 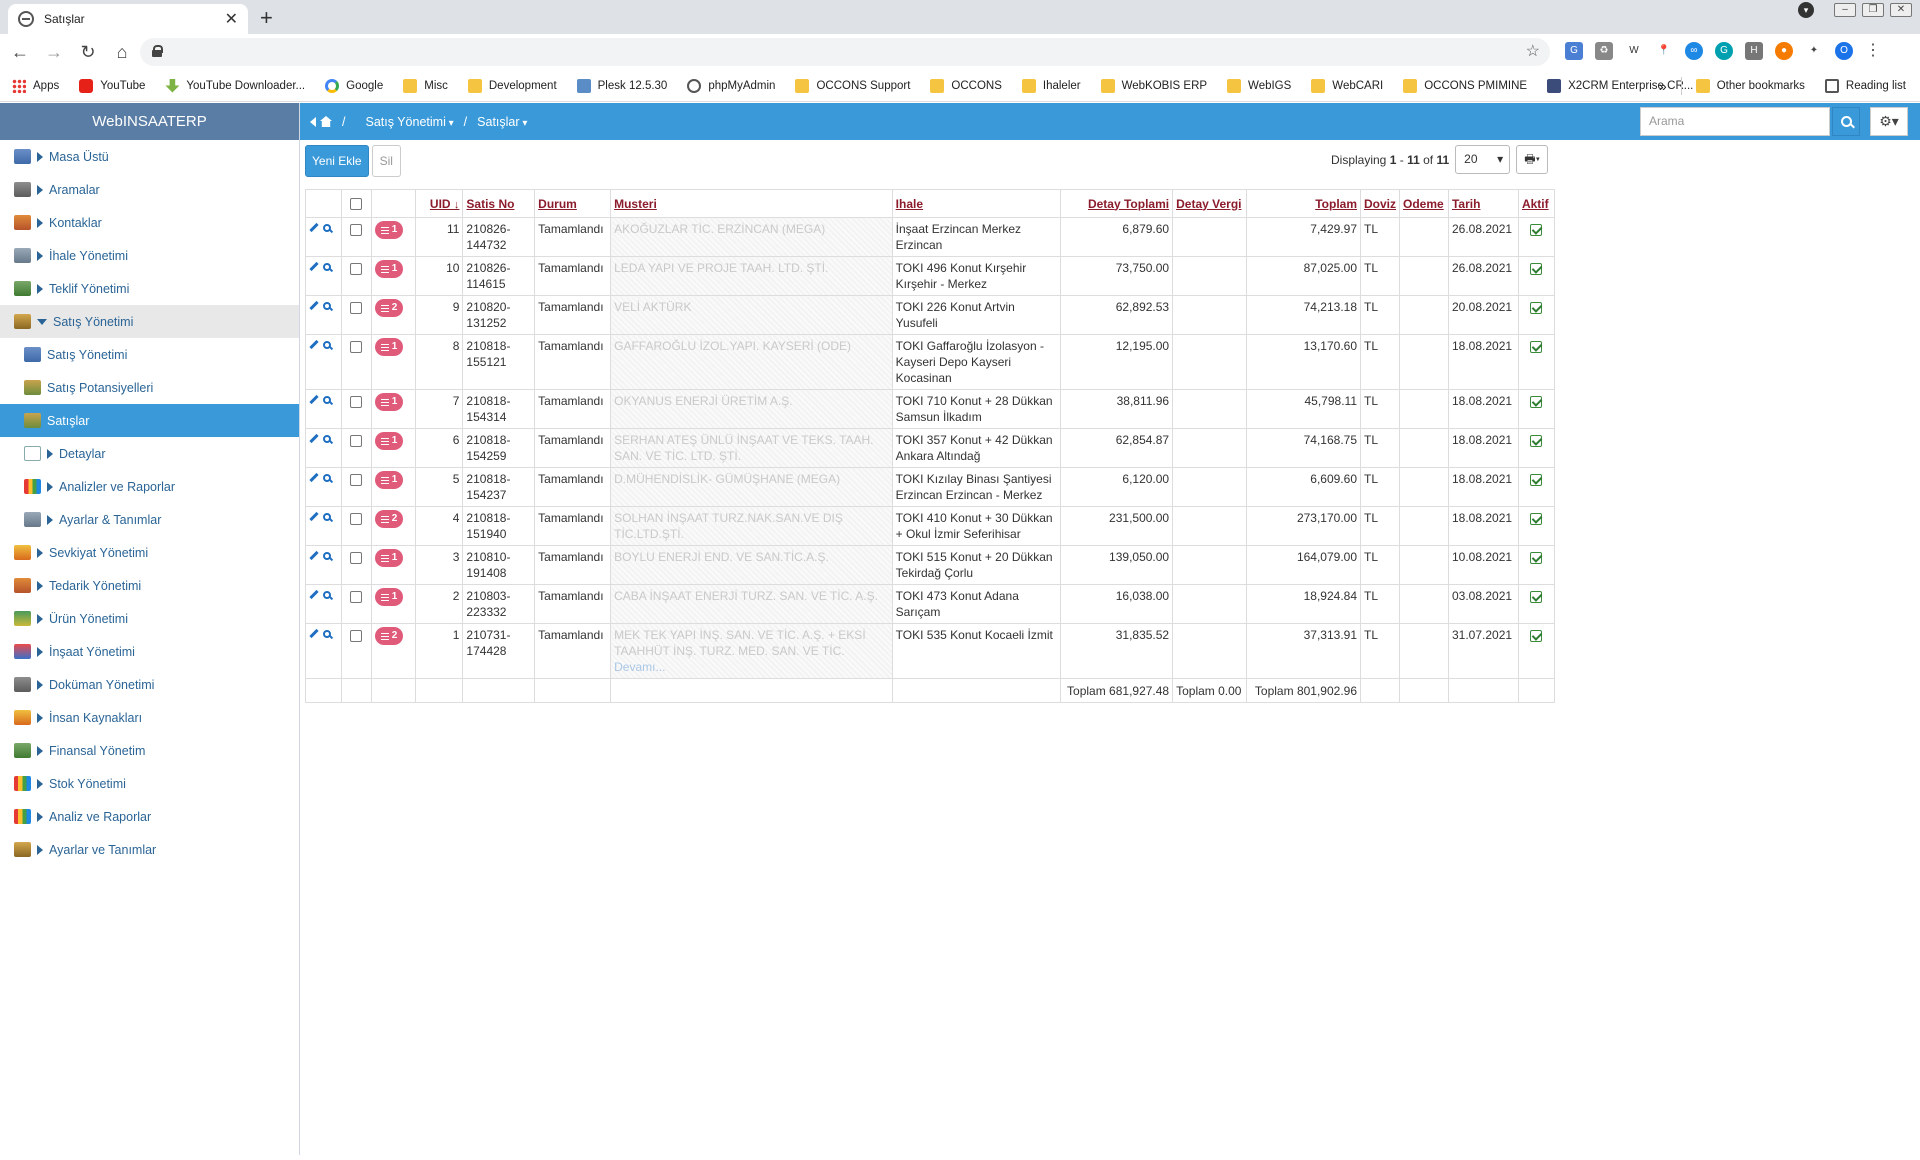 What do you see at coordinates (1724, 51) in the screenshot?
I see `grammar-extension-icon: G` at bounding box center [1724, 51].